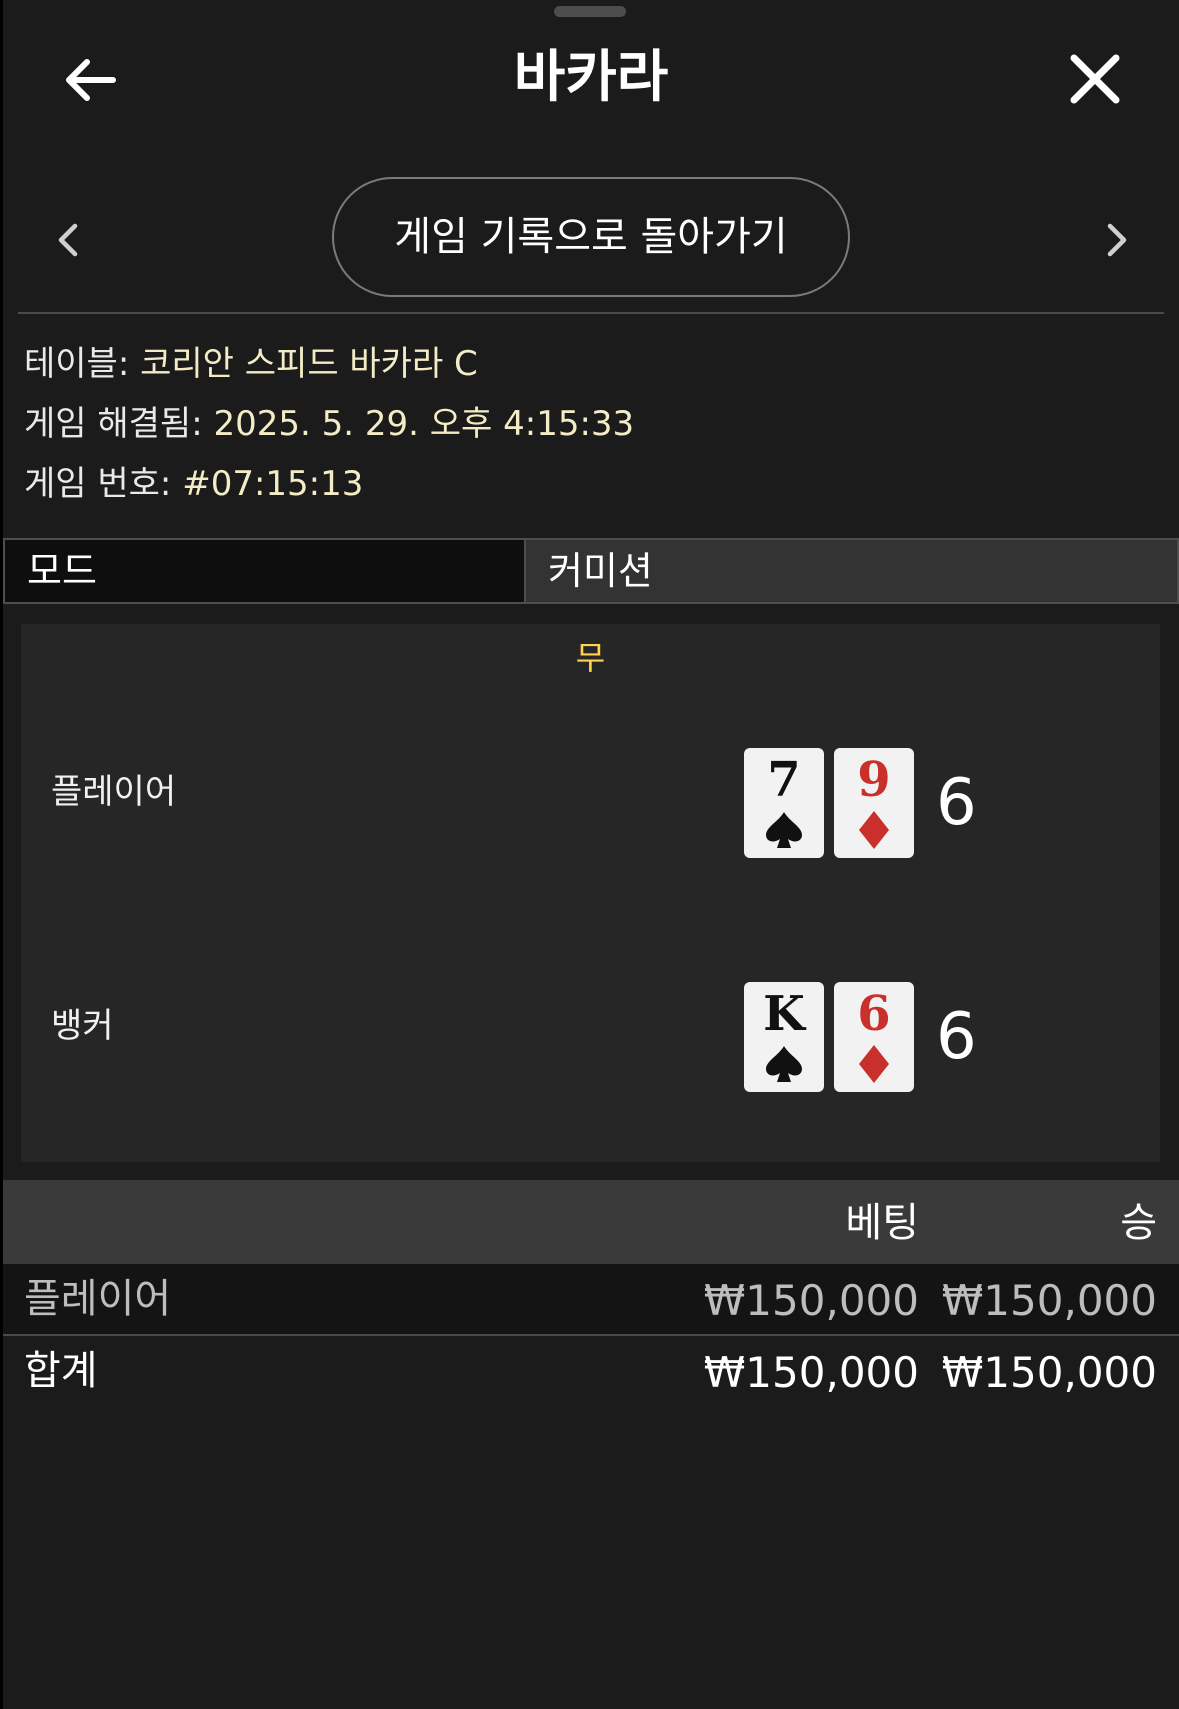  I want to click on banker-card-1: K, so click(784, 1037).